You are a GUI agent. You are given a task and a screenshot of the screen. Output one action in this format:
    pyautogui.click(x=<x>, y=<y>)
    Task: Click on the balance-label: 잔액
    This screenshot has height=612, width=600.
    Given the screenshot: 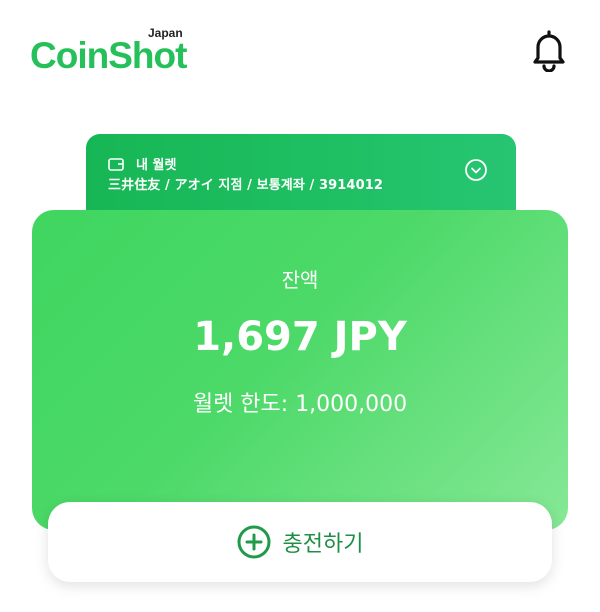 What is the action you would take?
    pyautogui.click(x=300, y=280)
    